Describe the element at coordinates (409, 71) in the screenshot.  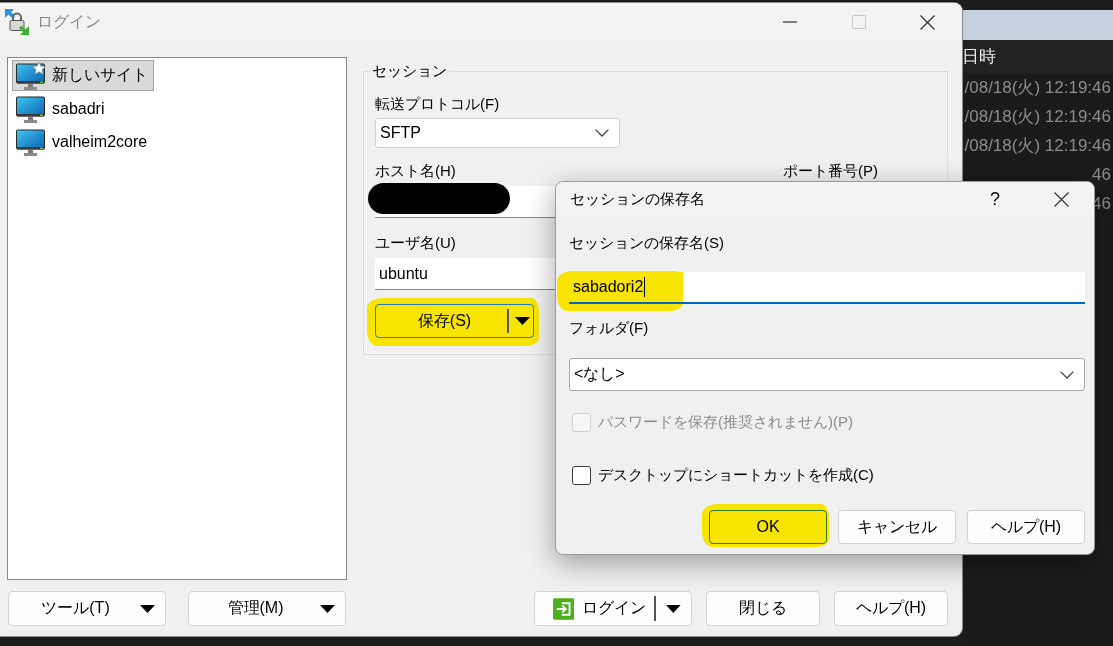
I see `group-title: セッション` at that location.